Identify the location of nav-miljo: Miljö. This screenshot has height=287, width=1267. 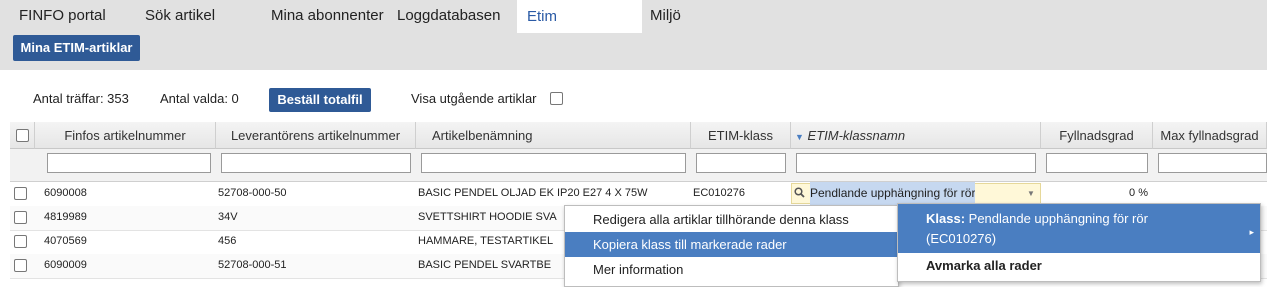
(665, 15).